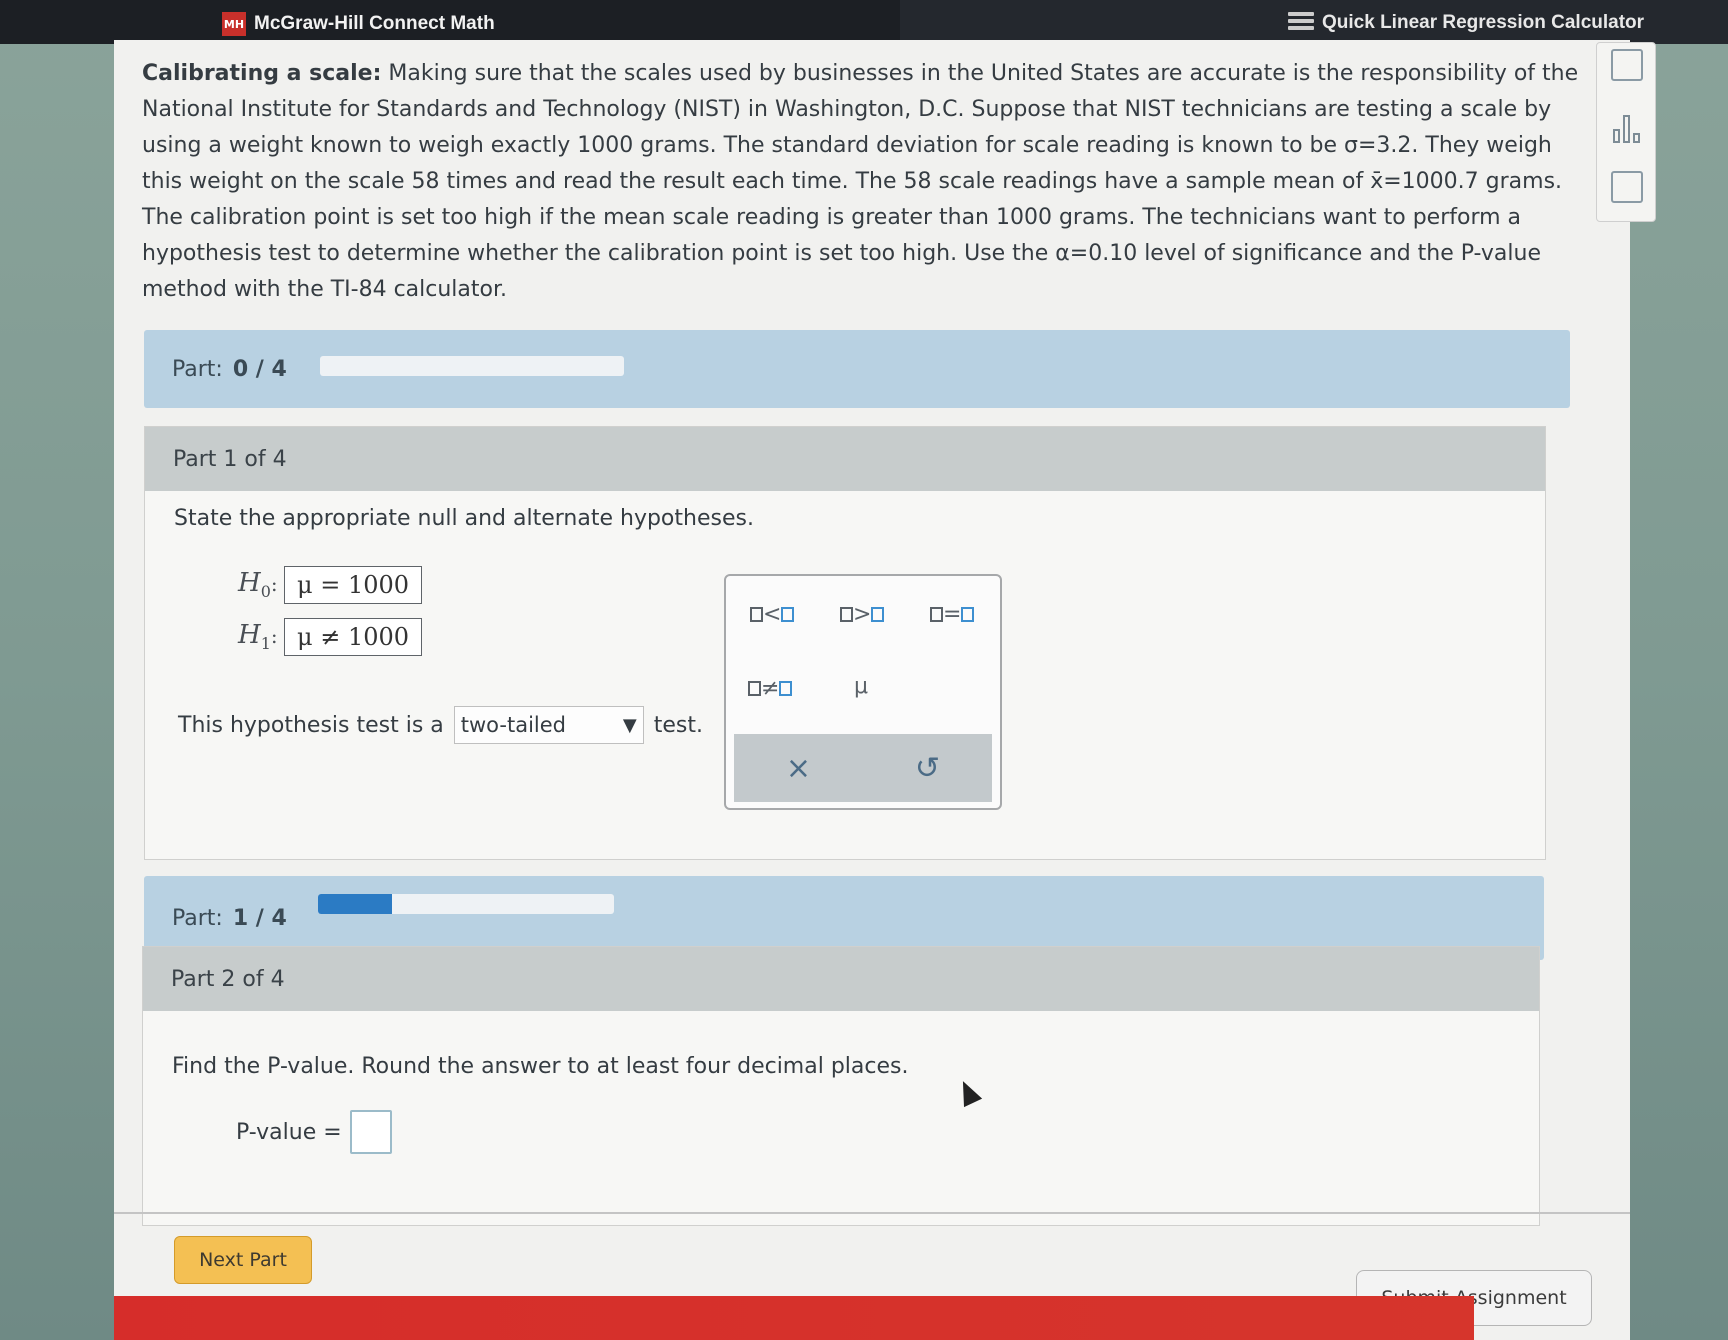 The width and height of the screenshot is (1728, 1340). What do you see at coordinates (258, 585) in the screenshot?
I see `null-hypothesis-label: H0:` at bounding box center [258, 585].